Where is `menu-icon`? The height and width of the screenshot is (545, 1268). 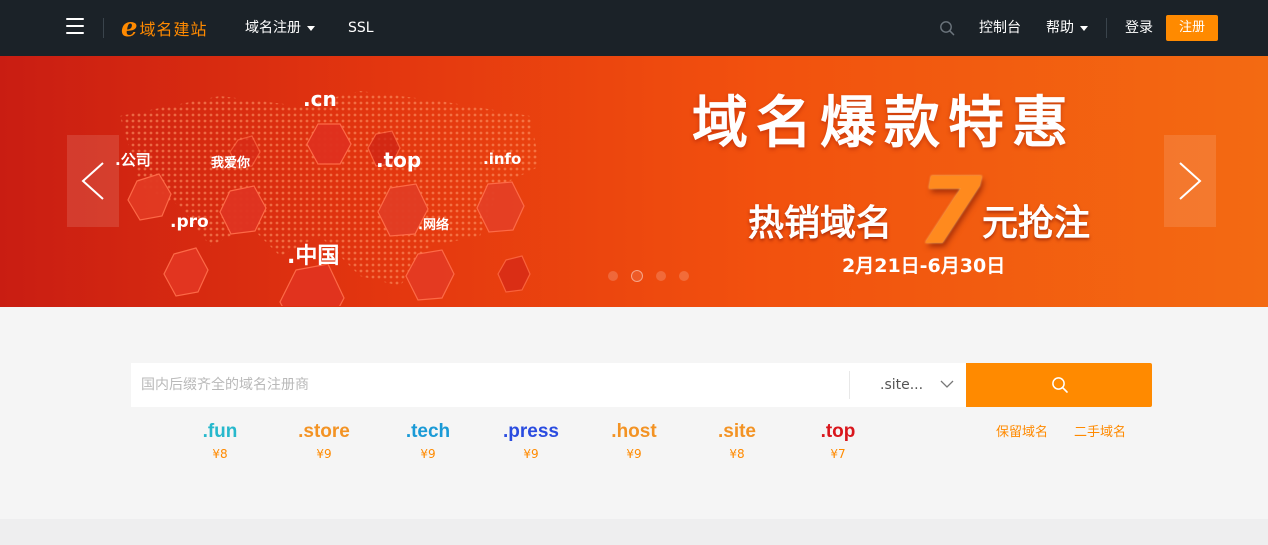
menu-icon is located at coordinates (75, 27).